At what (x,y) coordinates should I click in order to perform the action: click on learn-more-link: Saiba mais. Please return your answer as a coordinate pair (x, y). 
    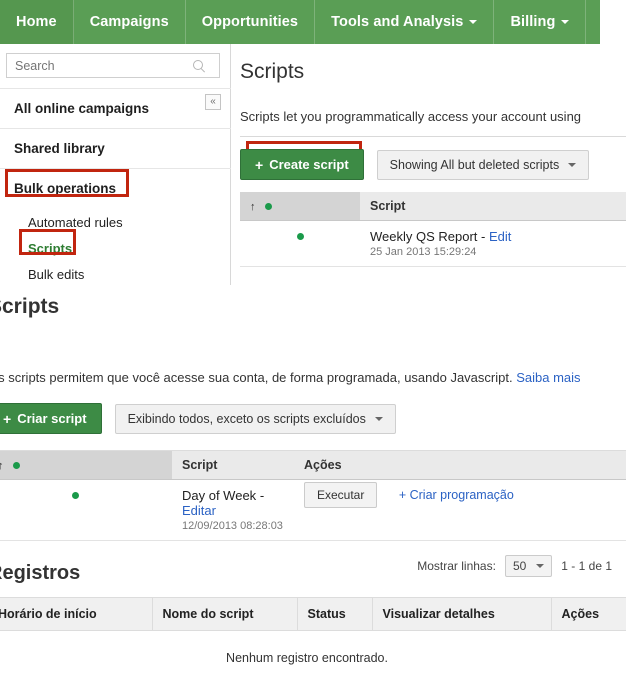
    Looking at the image, I should click on (548, 377).